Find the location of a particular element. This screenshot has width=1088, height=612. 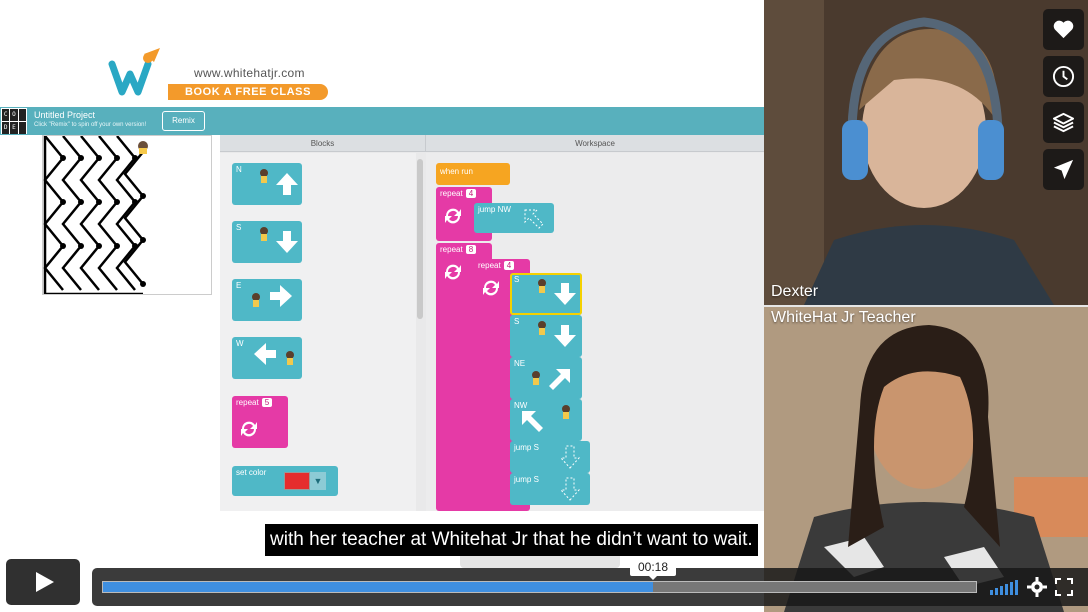

arrow-northwest-icon is located at coordinates (532, 421).